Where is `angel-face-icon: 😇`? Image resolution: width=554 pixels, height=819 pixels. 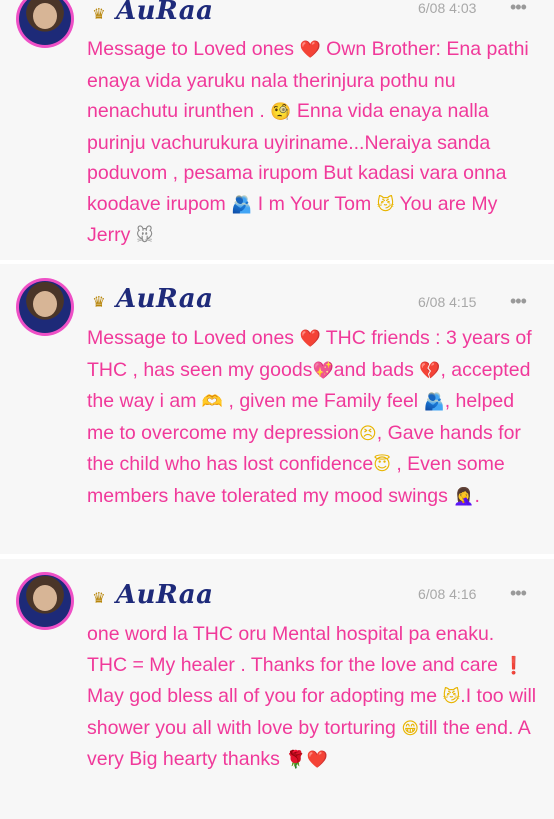 angel-face-icon: 😇 is located at coordinates (382, 464).